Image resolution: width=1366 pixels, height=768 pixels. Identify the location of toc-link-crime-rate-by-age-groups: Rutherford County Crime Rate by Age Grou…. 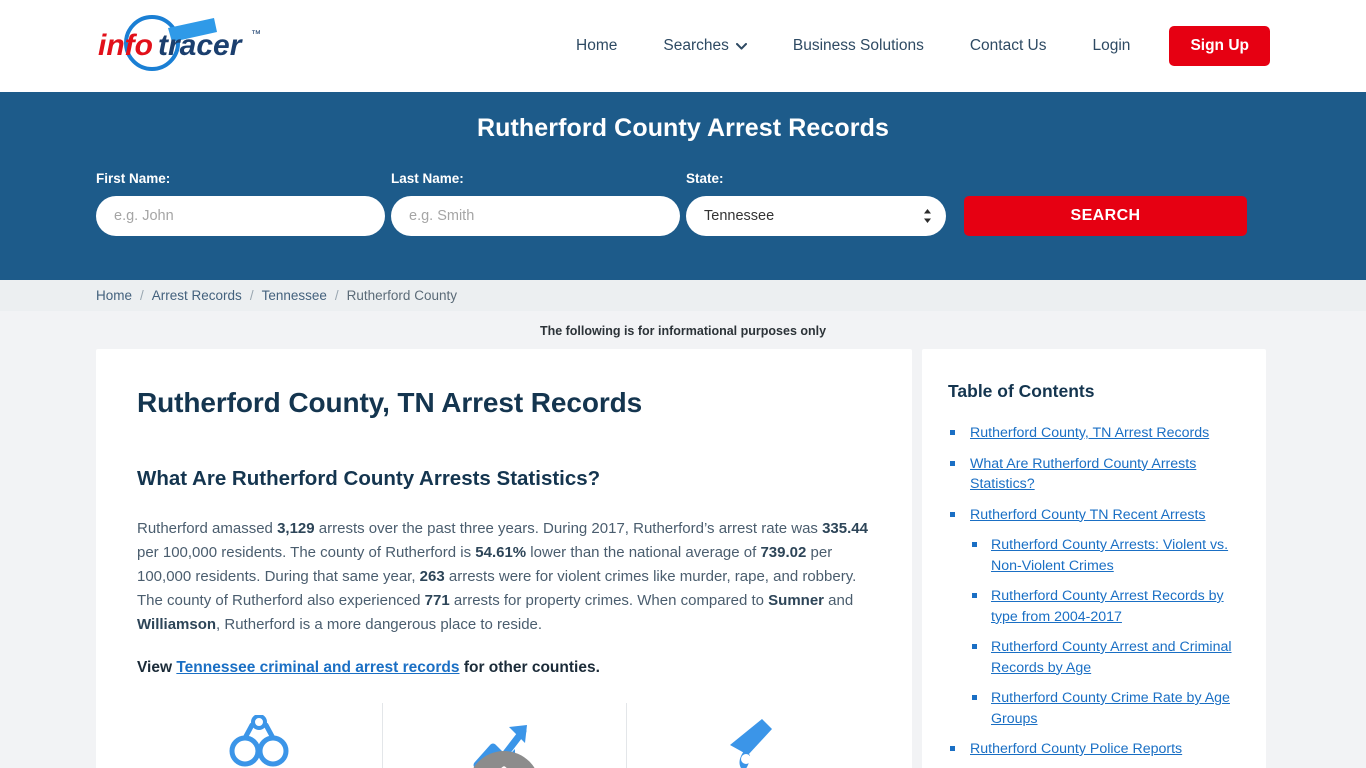
(1110, 708).